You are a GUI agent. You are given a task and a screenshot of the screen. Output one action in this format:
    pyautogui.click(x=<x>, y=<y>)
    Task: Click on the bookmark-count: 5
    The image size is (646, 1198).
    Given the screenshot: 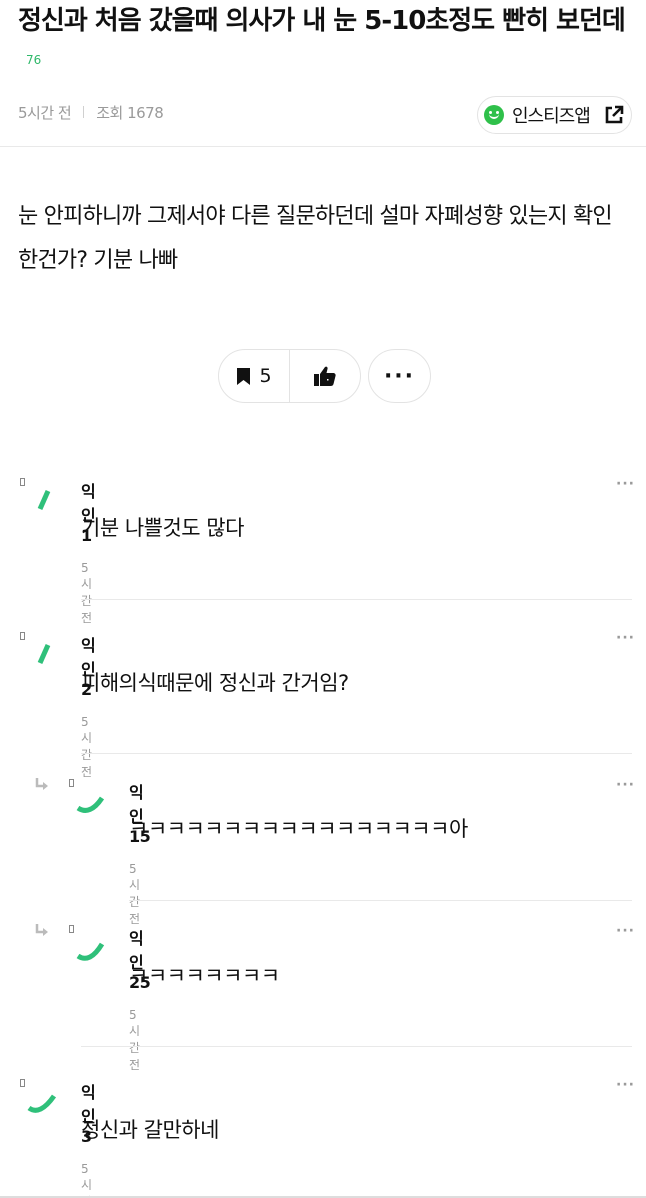 What is the action you would take?
    pyautogui.click(x=265, y=376)
    